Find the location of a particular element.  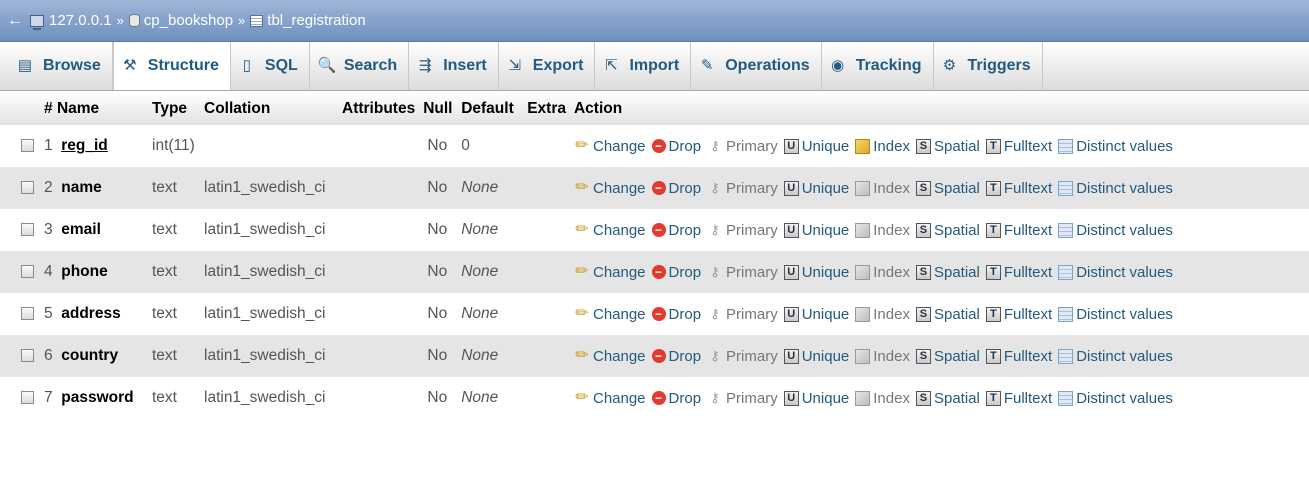

index-action: Index is located at coordinates (882, 146).